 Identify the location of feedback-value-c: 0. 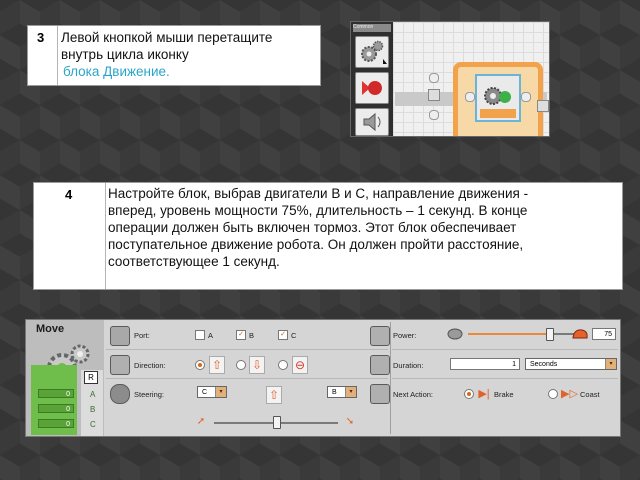
(56, 423).